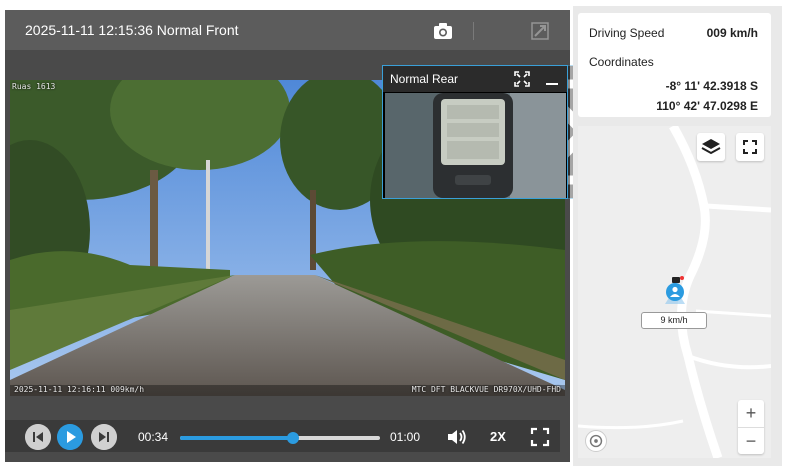 The width and height of the screenshot is (785, 467). I want to click on zoom-in-button: +, so click(751, 413).